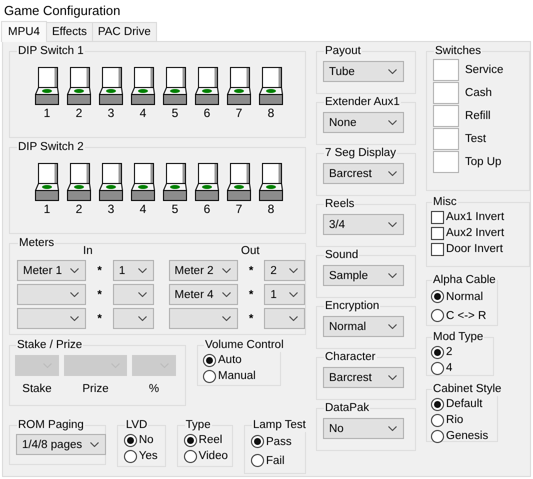 This screenshot has height=479, width=533. What do you see at coordinates (95, 389) in the screenshot?
I see `field-label: Prize` at bounding box center [95, 389].